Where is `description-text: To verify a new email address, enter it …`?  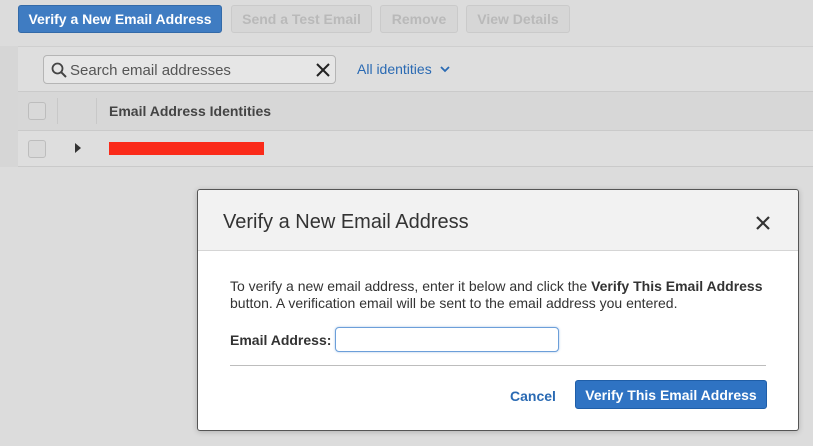 description-text: To verify a new email address, enter it … is located at coordinates (411, 286).